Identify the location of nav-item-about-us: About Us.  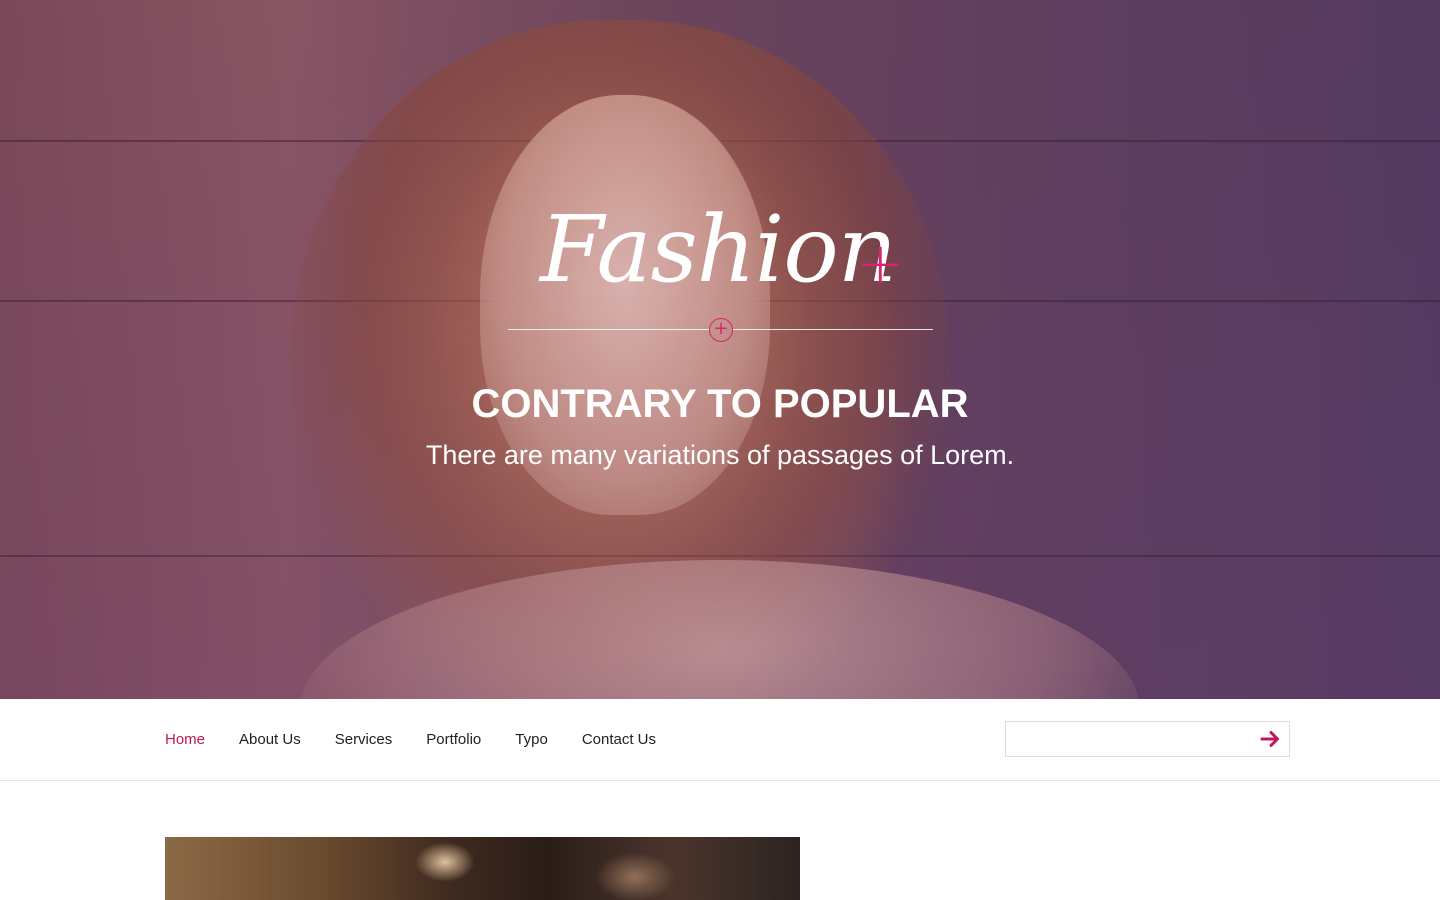
(270, 739).